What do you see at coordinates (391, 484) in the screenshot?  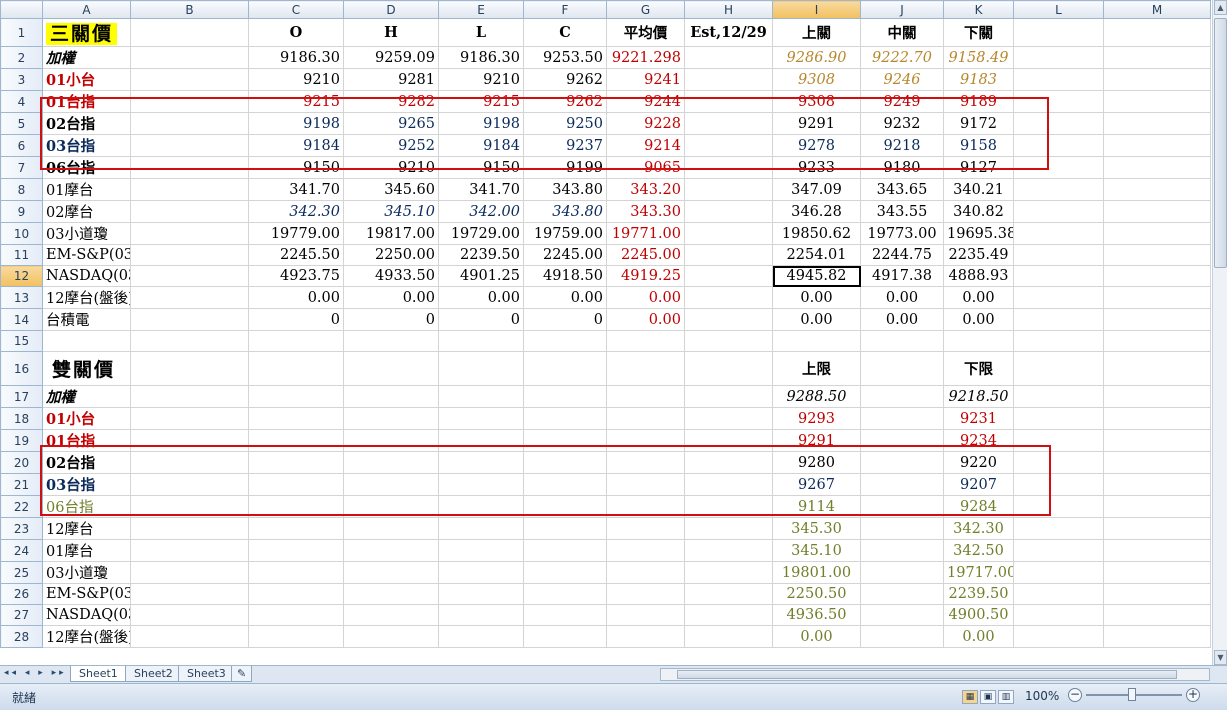 I see `cell-d21` at bounding box center [391, 484].